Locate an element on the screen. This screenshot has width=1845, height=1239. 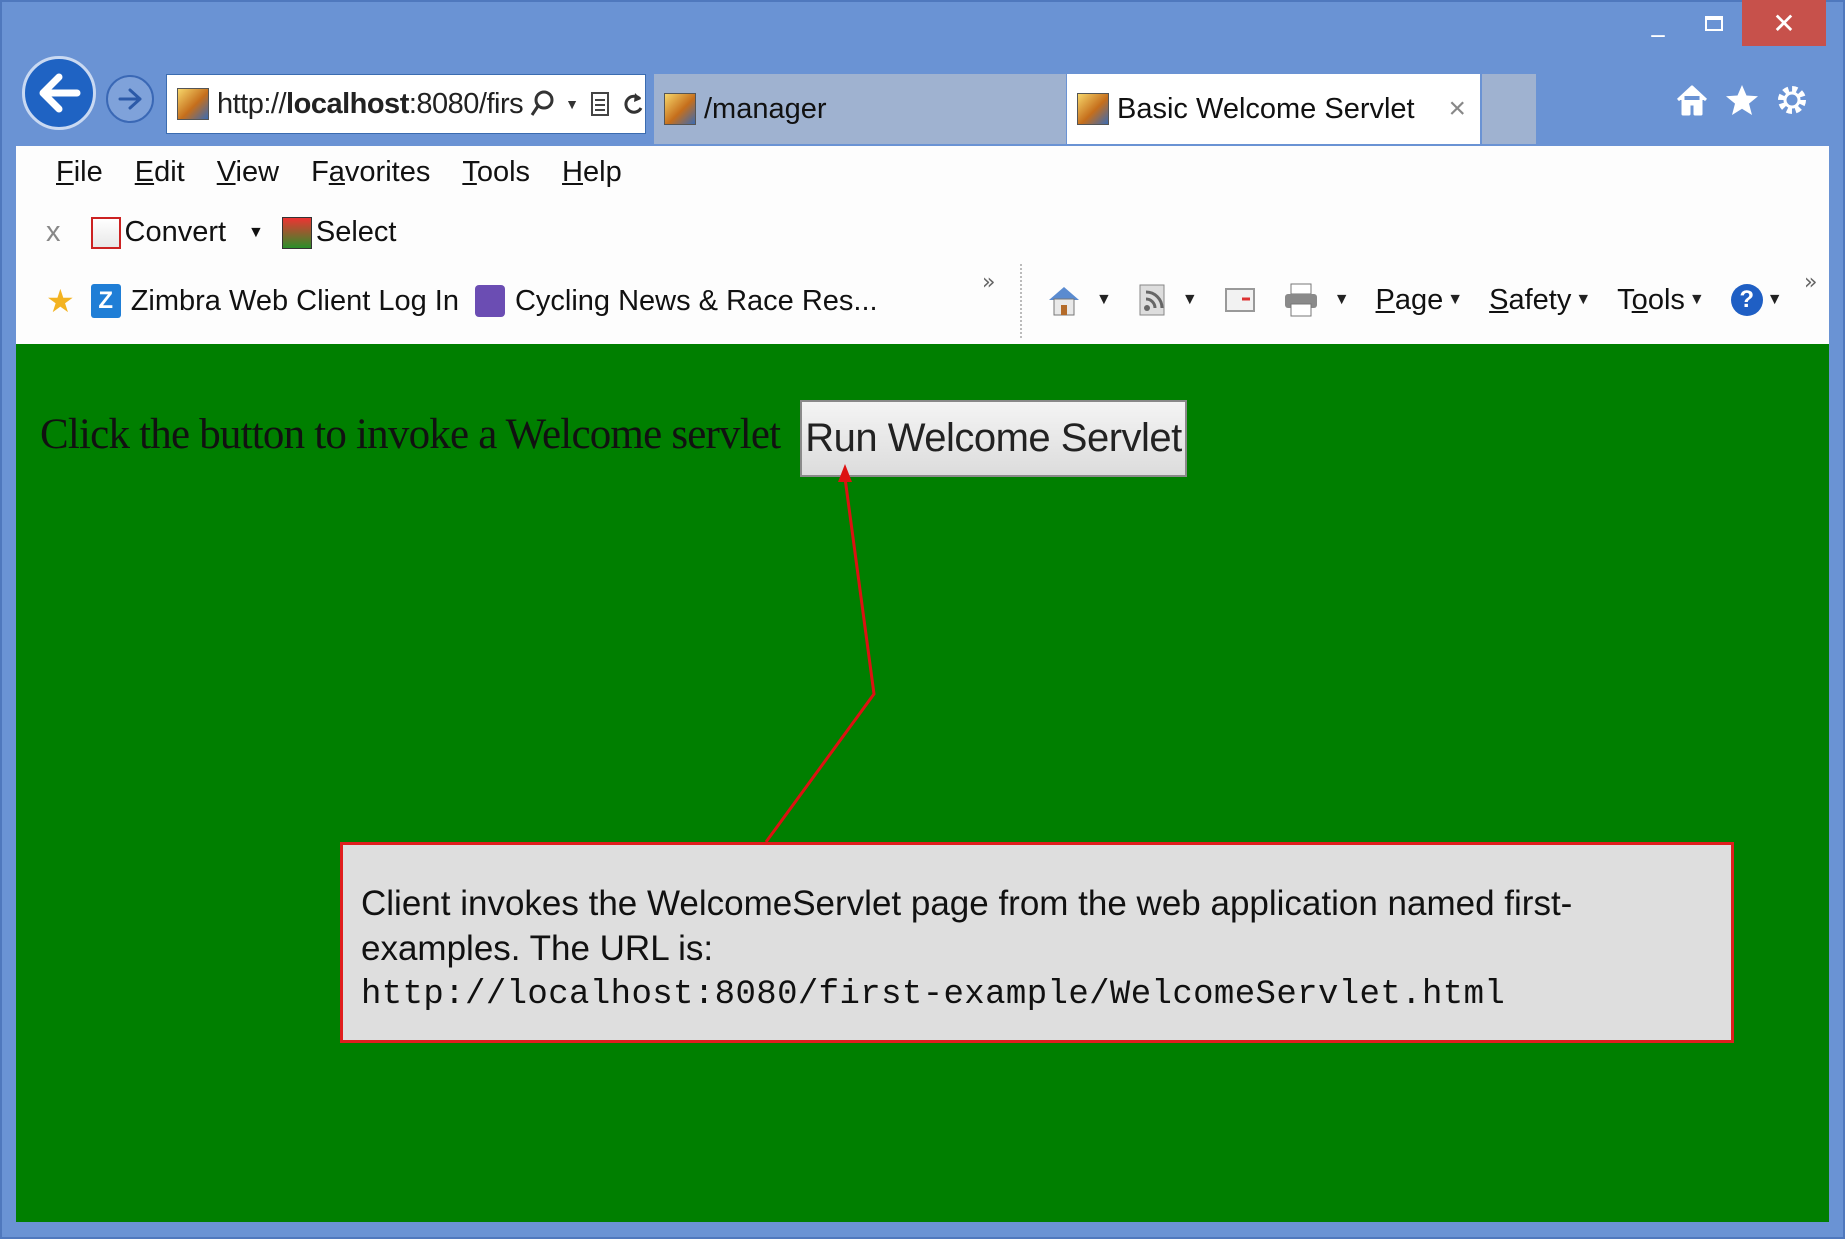
annotation-arrow is located at coordinates (820, 653).